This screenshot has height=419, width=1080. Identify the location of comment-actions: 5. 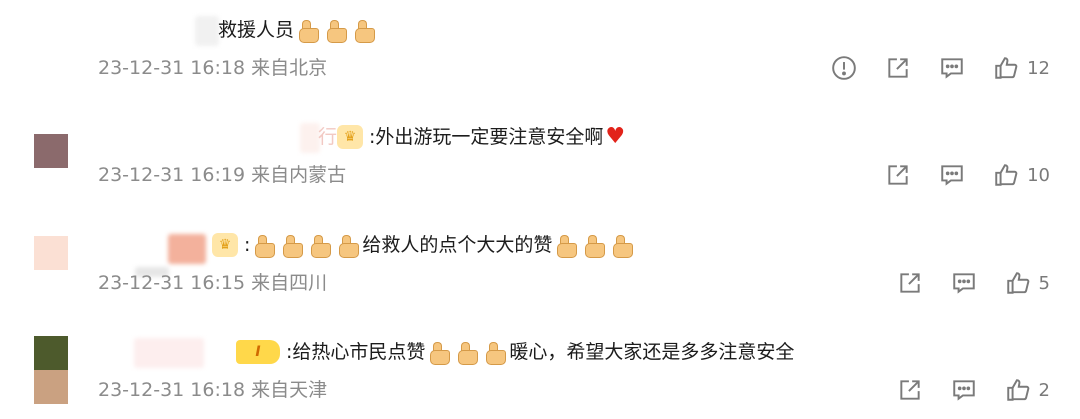
(973, 283).